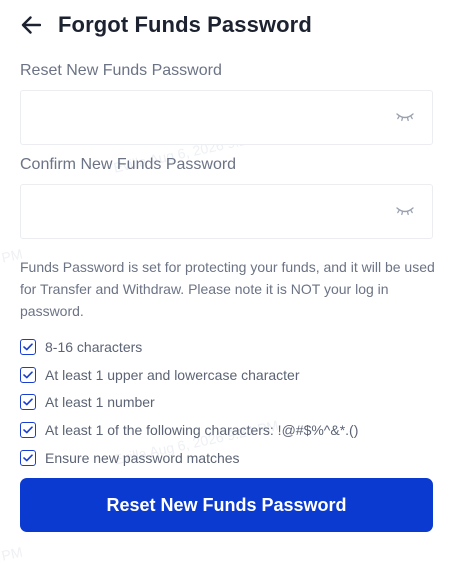 Image resolution: width=452 pixels, height=570 pixels. What do you see at coordinates (208, 211) in the screenshot?
I see `confirm-password-input` at bounding box center [208, 211].